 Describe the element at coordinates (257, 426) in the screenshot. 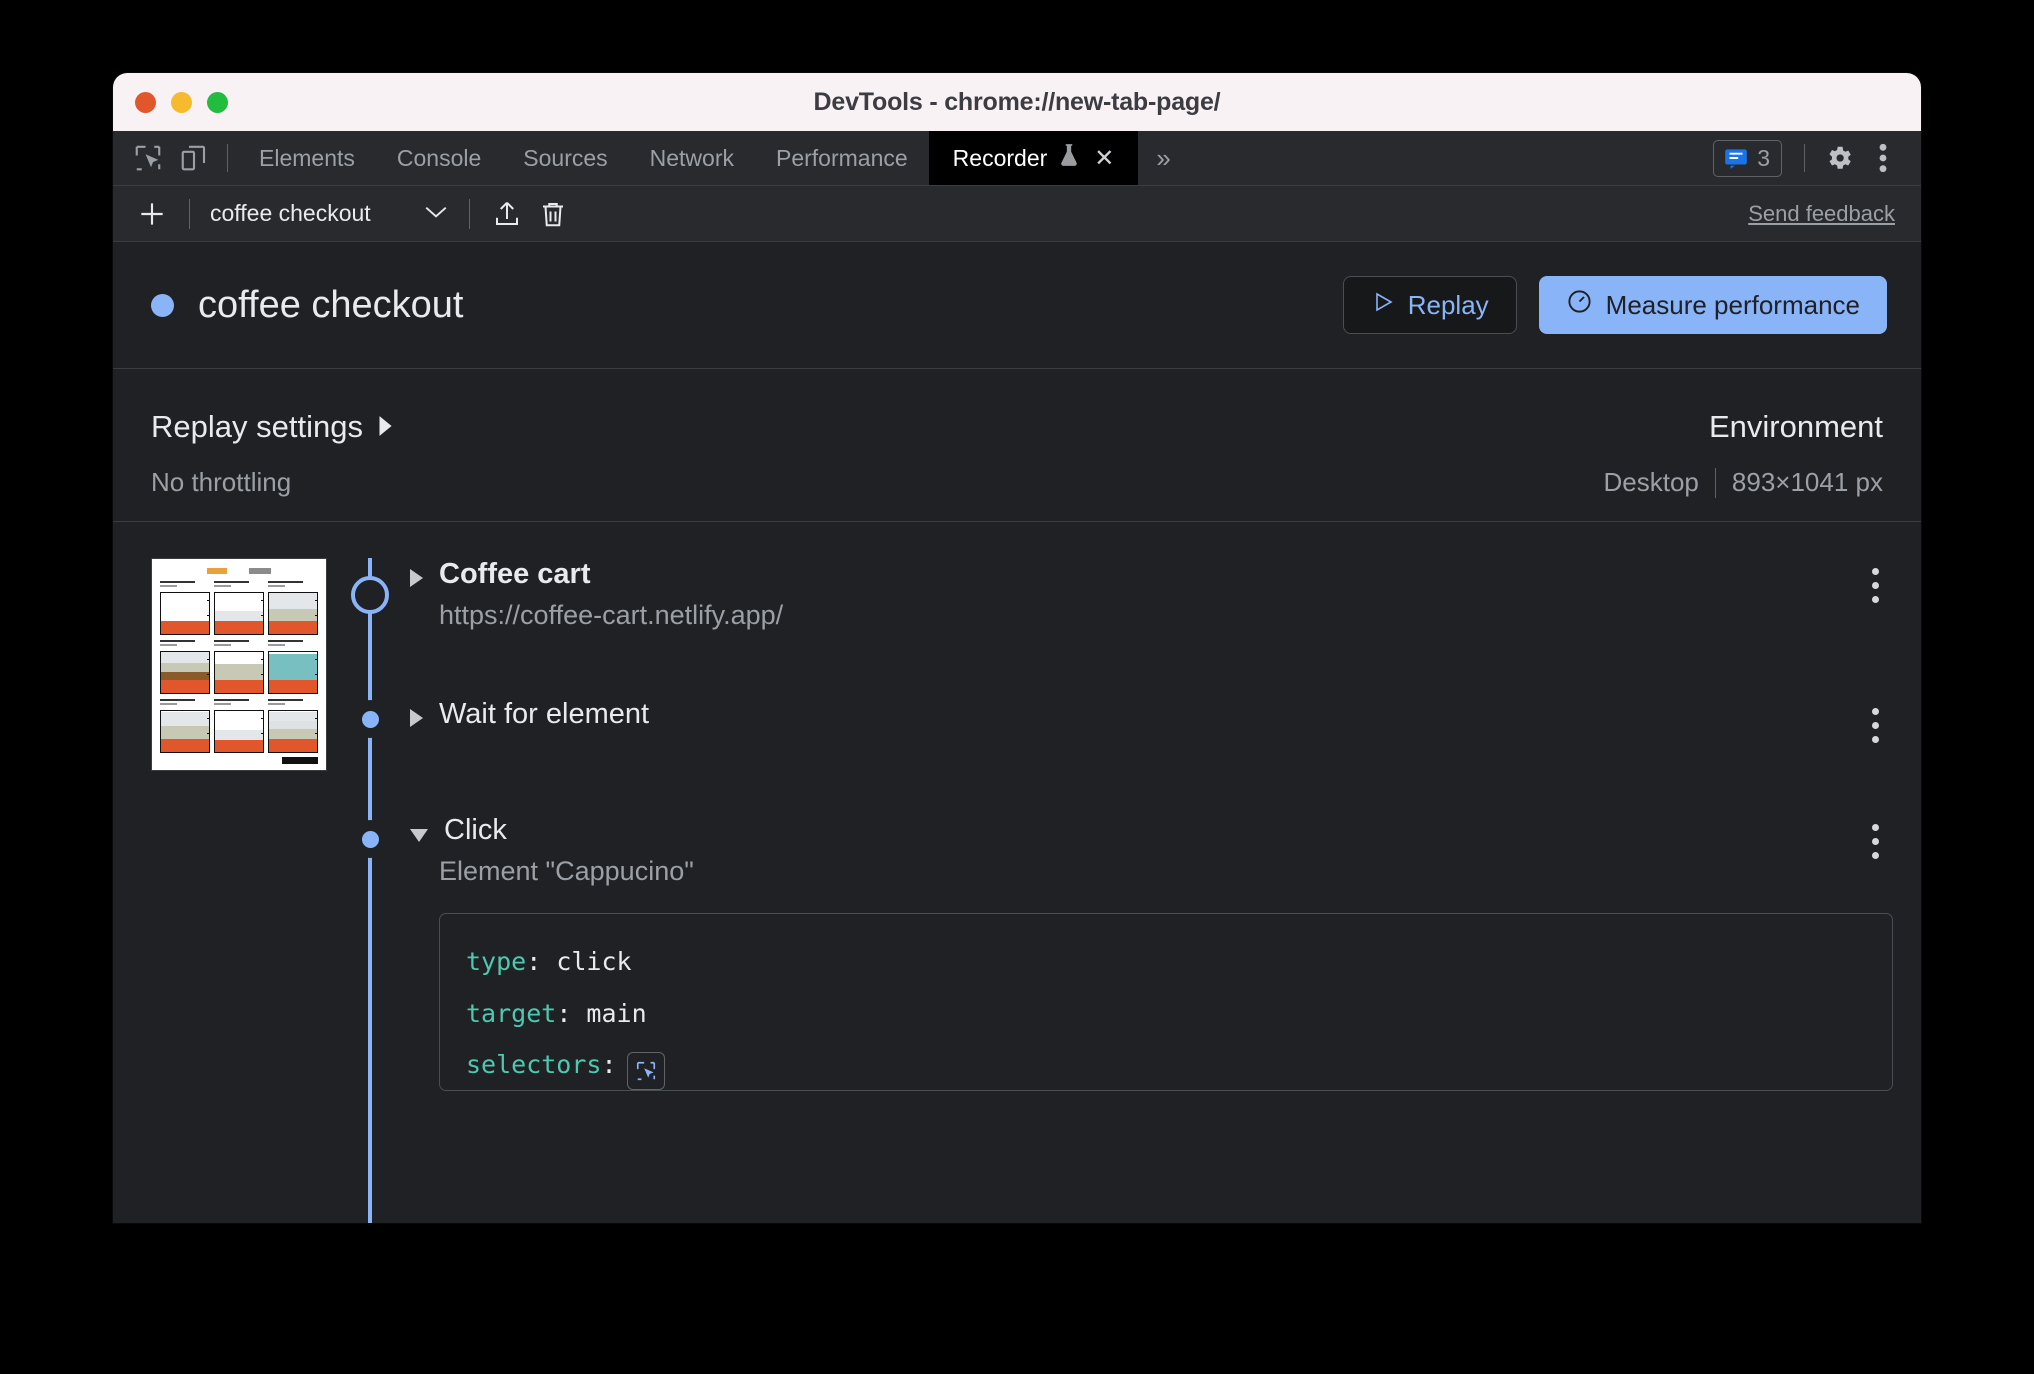

I see `replay-settings-label: Replay settings` at that location.